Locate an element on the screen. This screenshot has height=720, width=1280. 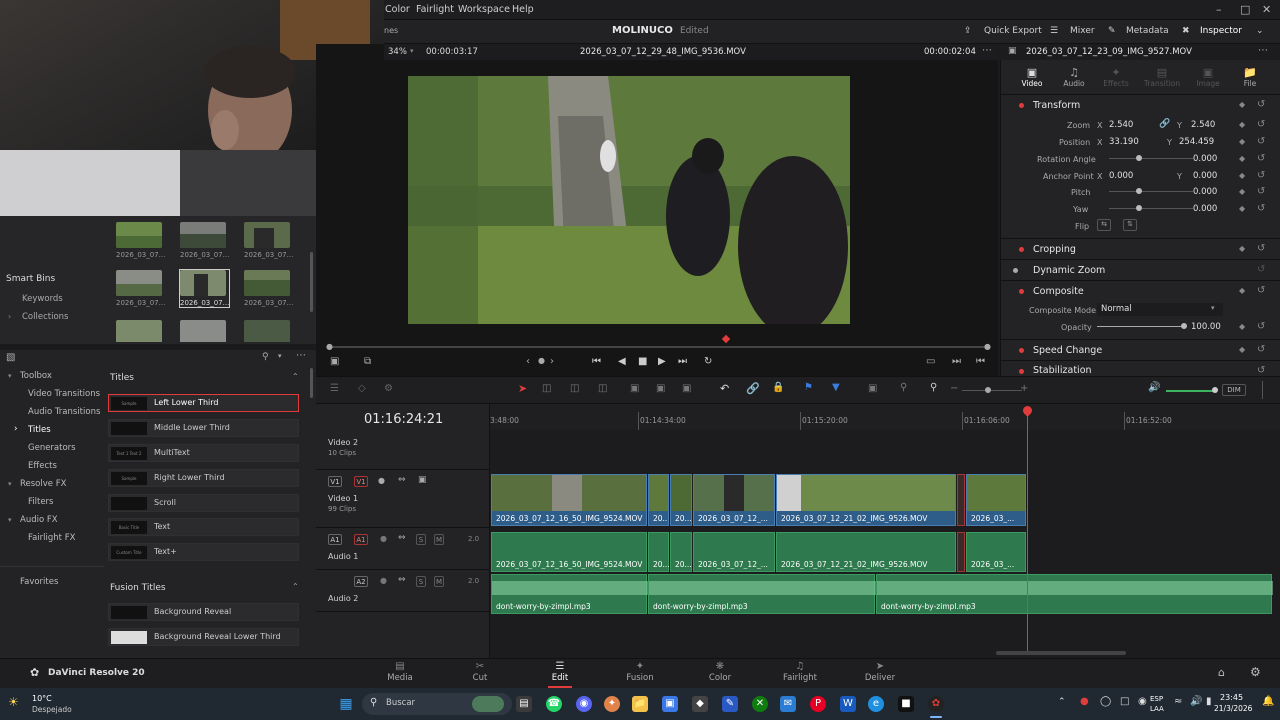
cropping-enable-icon is located at coordinates (1021, 249).